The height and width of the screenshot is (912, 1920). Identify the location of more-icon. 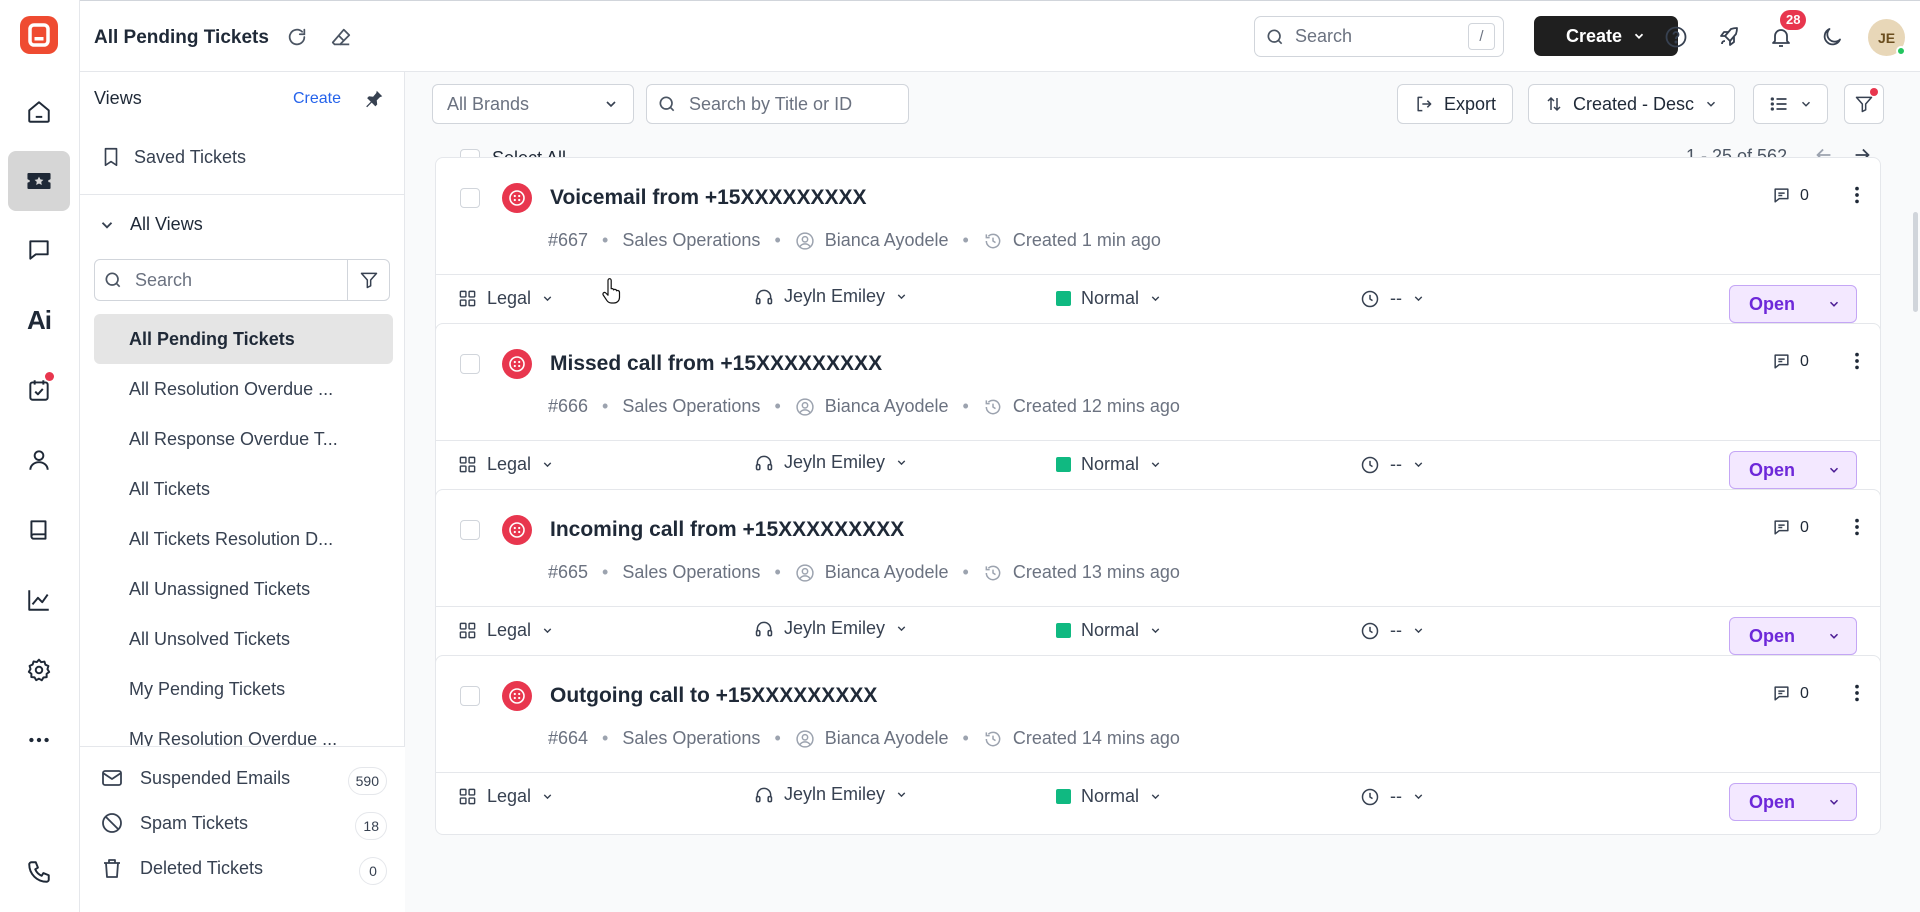
(39, 740).